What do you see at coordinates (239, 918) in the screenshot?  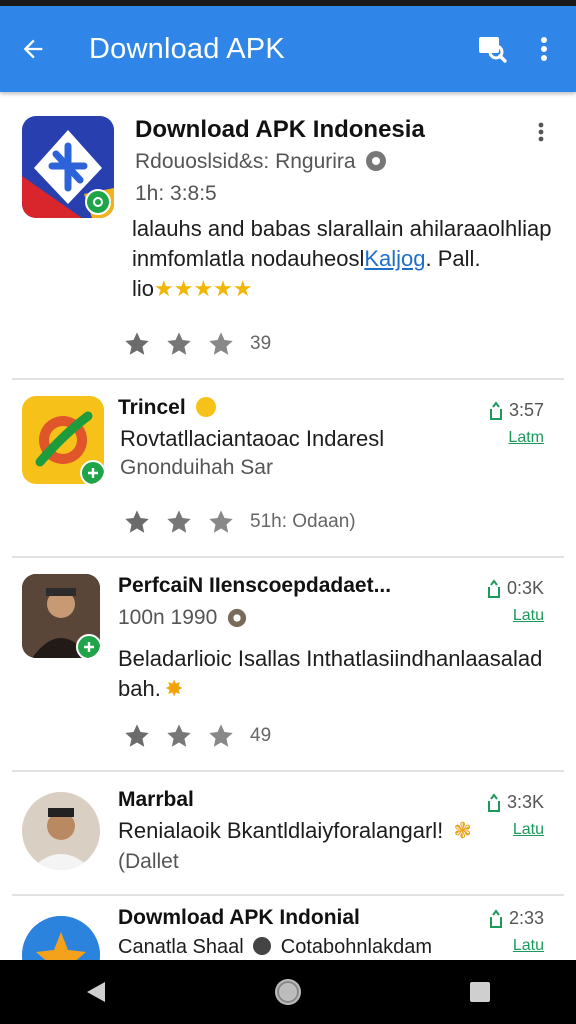 I see `app-title: Dowmload APK Indonial` at bounding box center [239, 918].